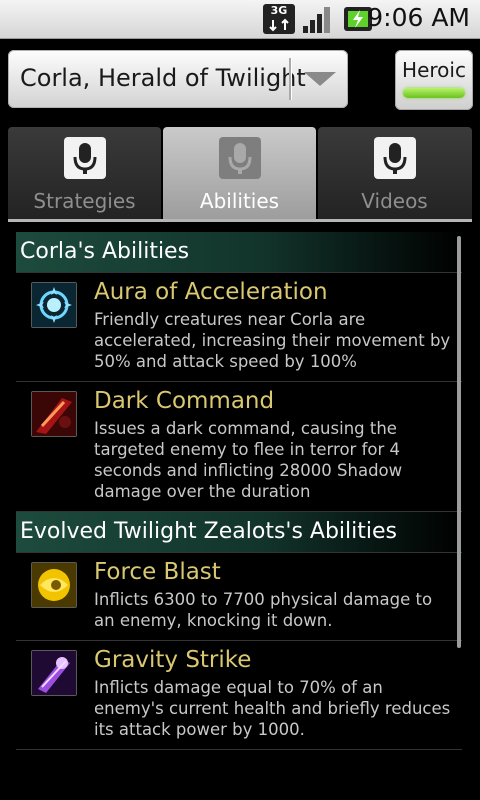 This screenshot has height=800, width=480. What do you see at coordinates (240, 19) in the screenshot?
I see `status-bar: 3G 9:06 AM` at bounding box center [240, 19].